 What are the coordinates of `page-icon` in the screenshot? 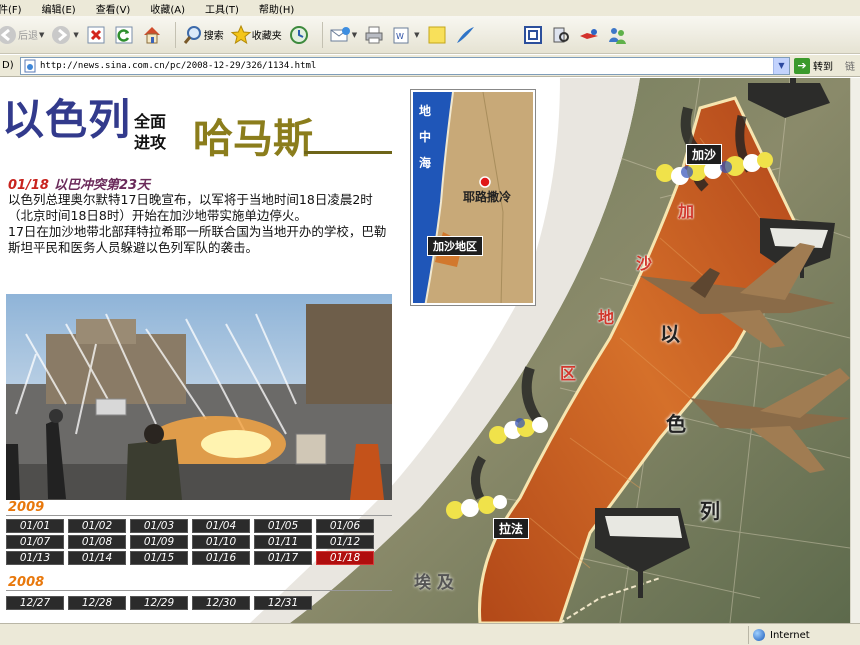 It's located at (30, 66).